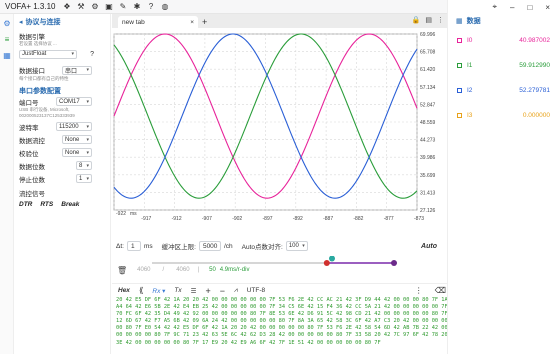  Describe the element at coordinates (332, 258) in the screenshot. I see `slider-handle-top` at that location.